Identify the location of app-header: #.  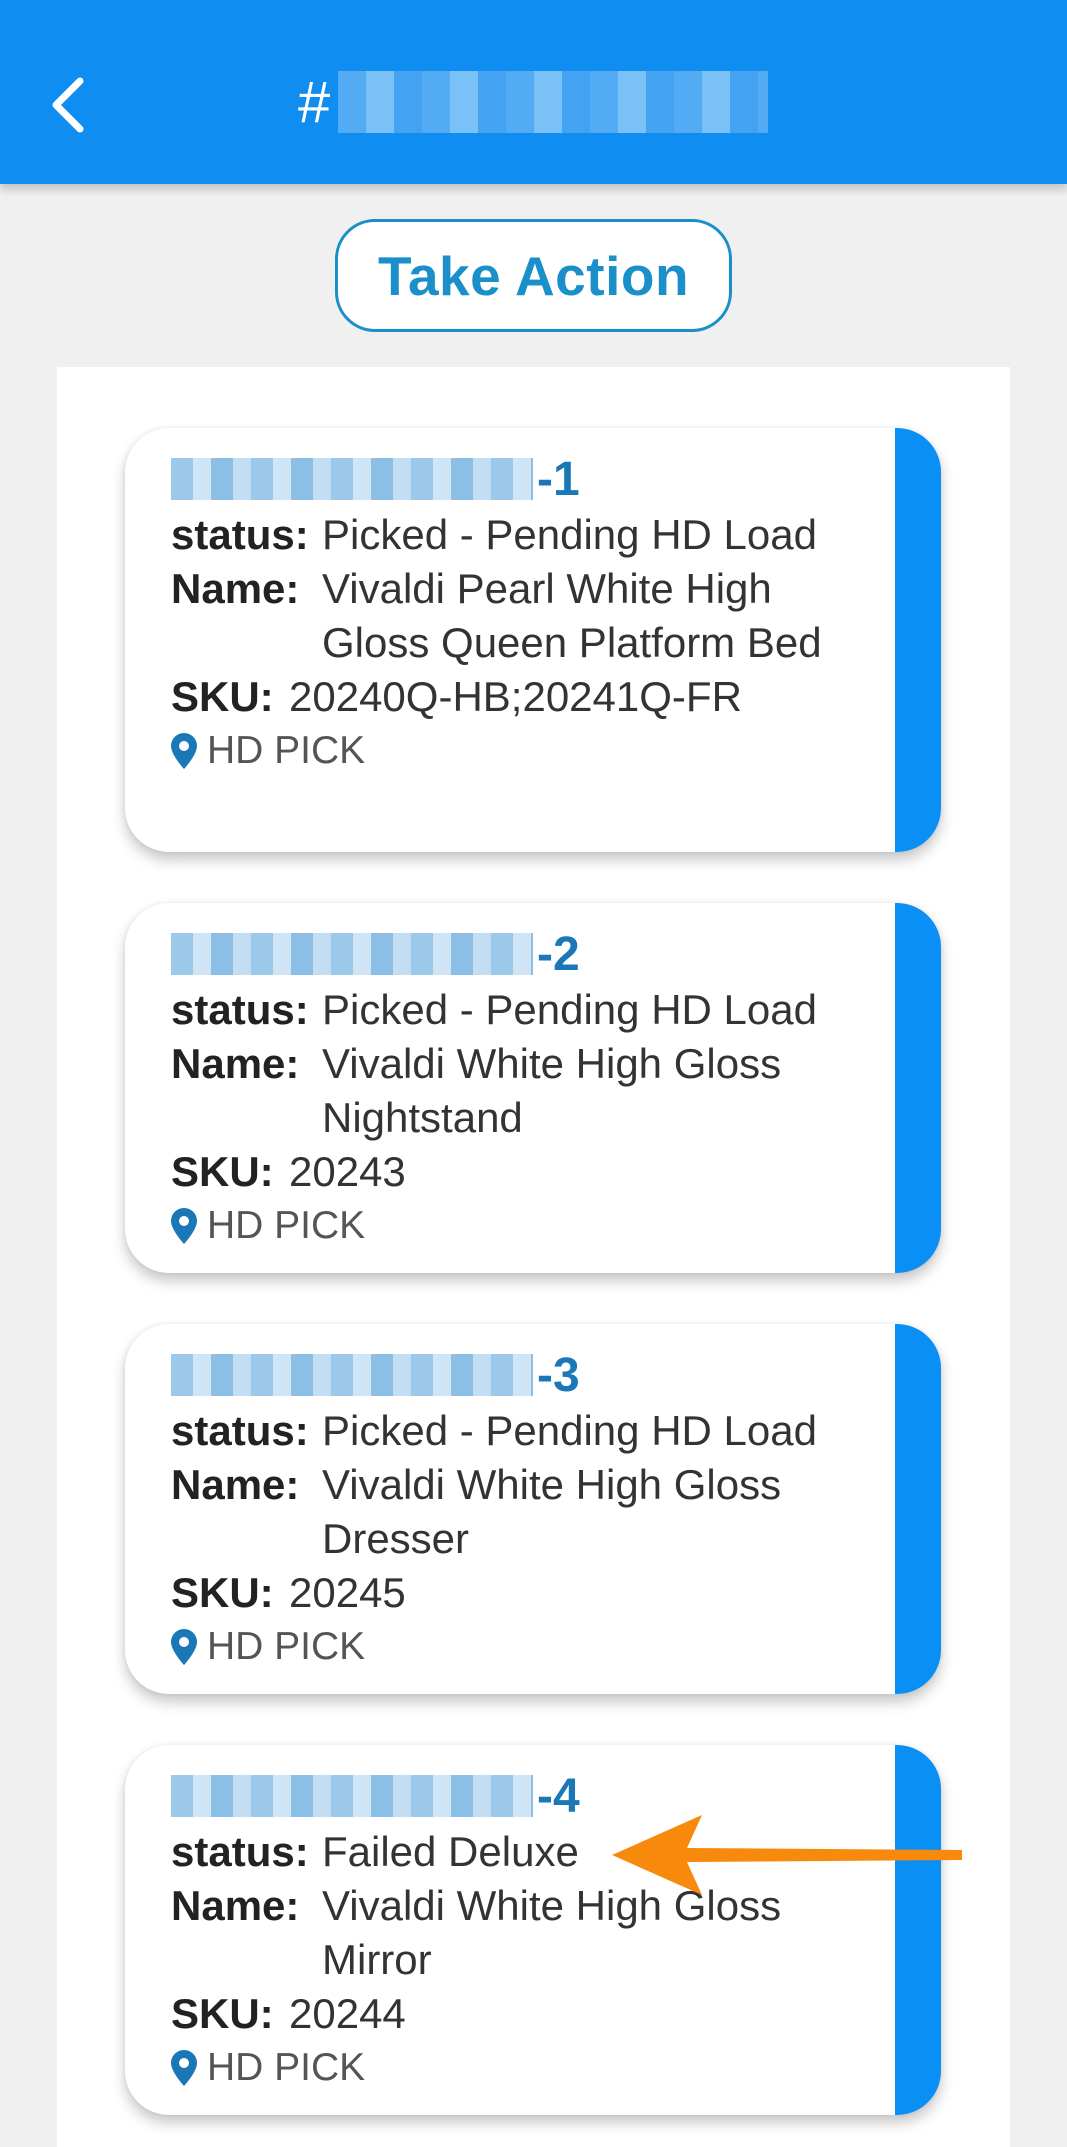
(533, 92).